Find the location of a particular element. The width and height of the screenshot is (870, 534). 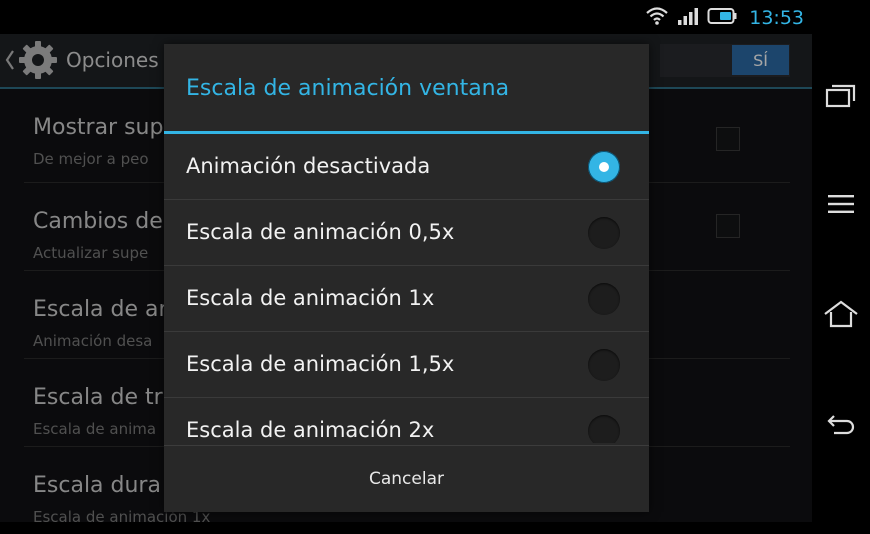

option-animation-off: Animación desactivada is located at coordinates (406, 167).